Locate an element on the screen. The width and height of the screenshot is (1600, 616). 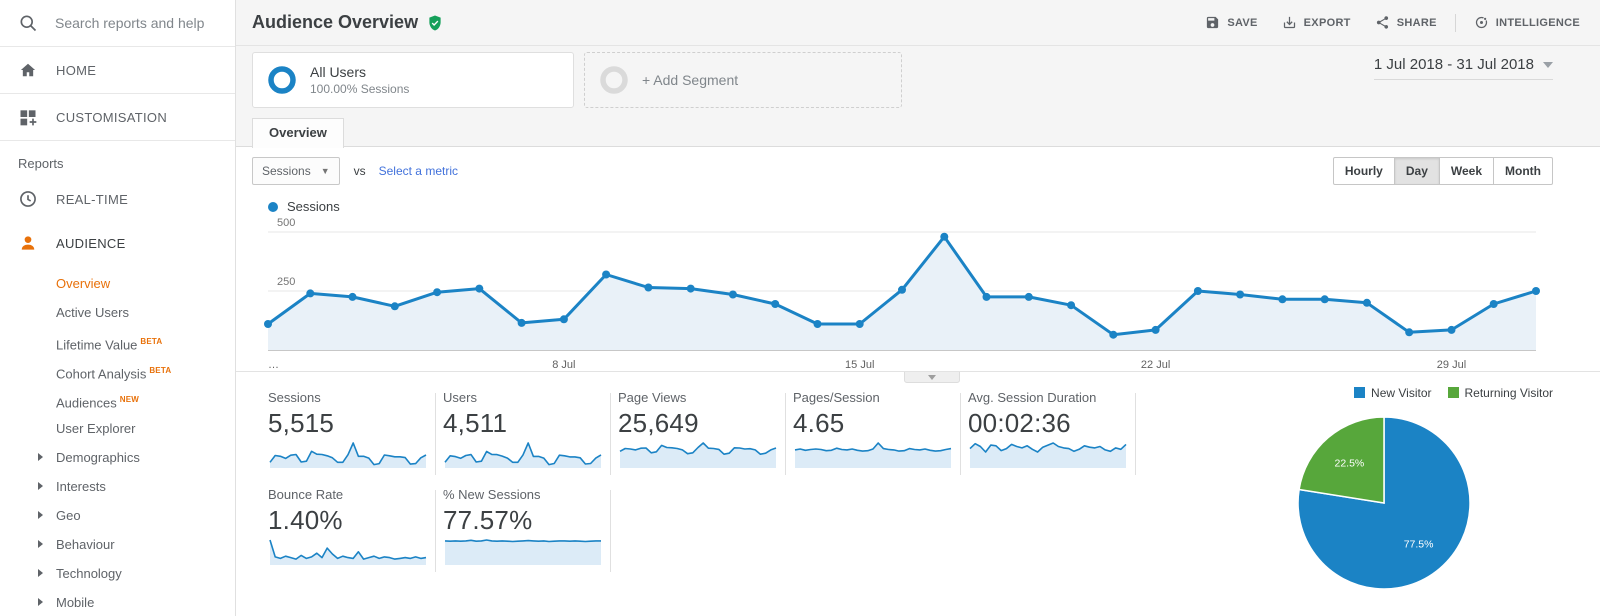
save-button: SAVE is located at coordinates (1231, 22).